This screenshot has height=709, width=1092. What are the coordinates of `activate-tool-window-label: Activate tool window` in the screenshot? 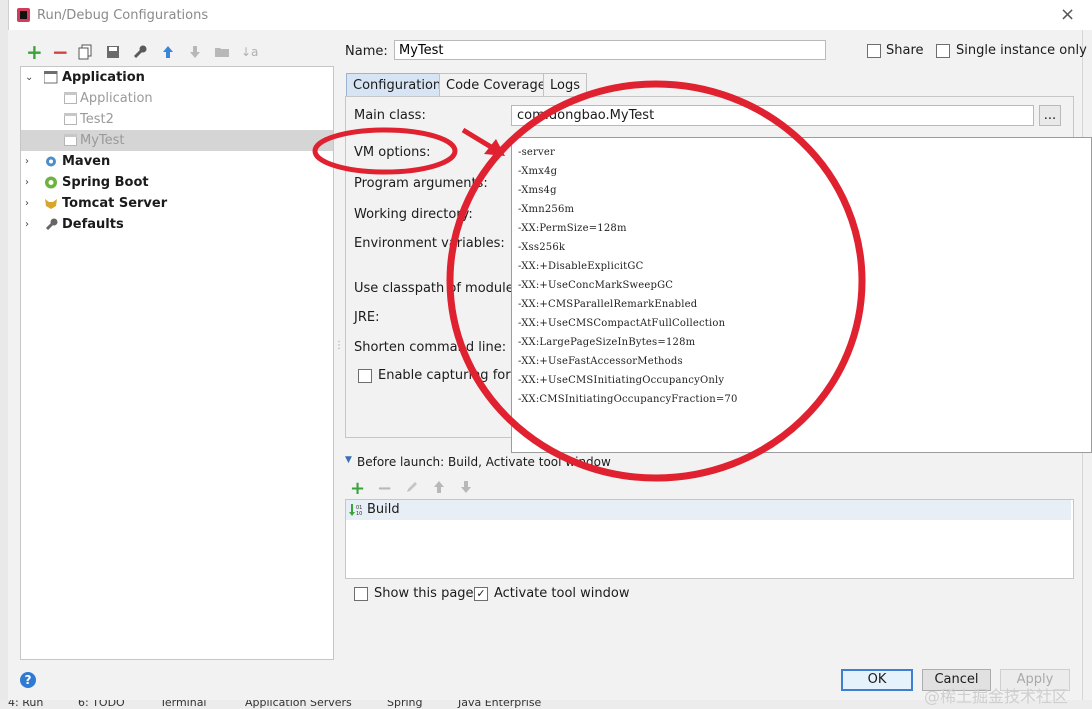 It's located at (562, 593).